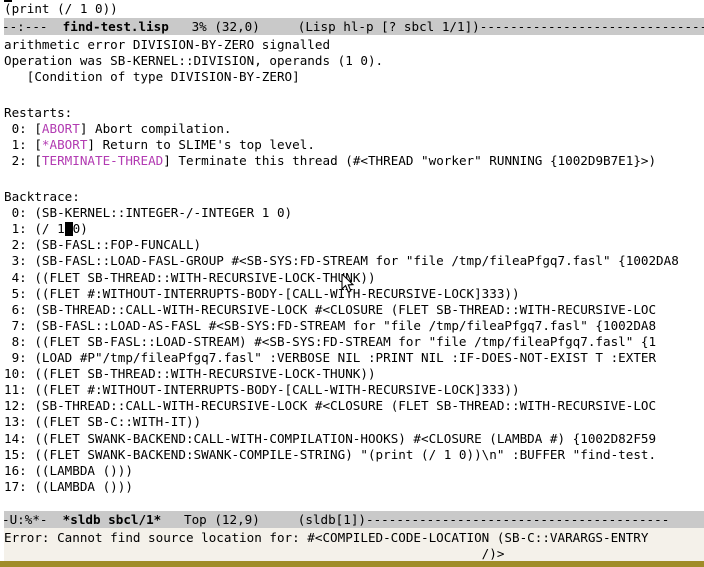 This screenshot has height=567, width=704. I want to click on sldb-modeline-position: (12,9), so click(237, 519).